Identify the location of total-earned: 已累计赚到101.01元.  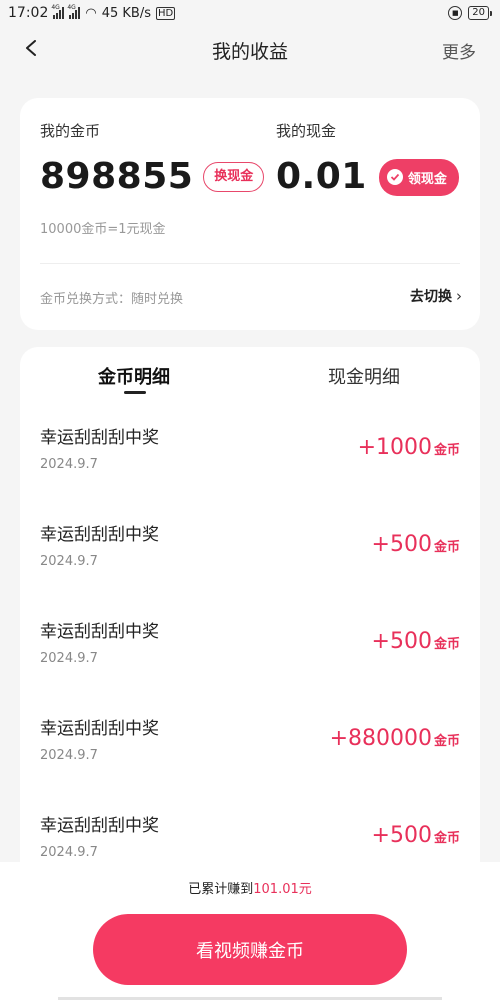
(250, 887).